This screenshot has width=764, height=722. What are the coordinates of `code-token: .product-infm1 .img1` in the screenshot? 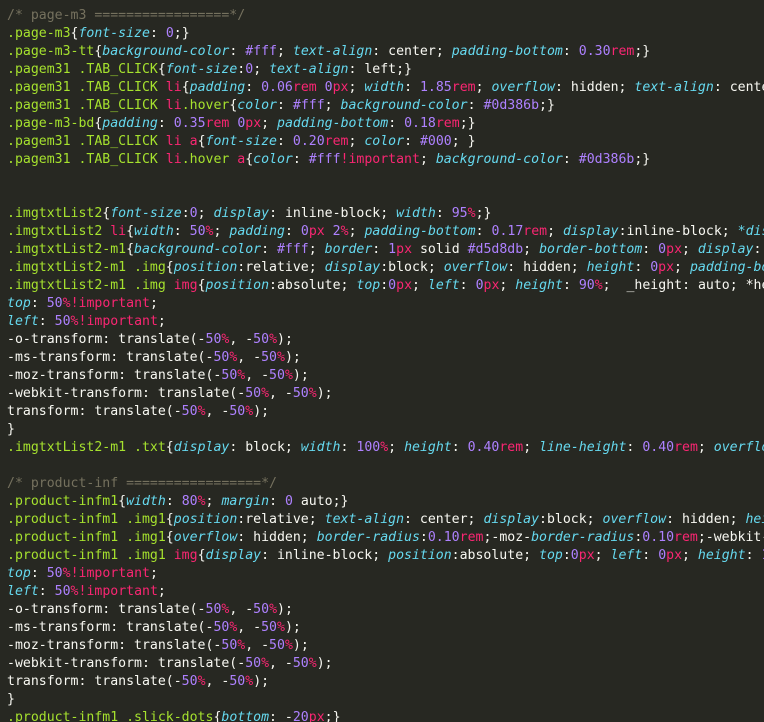 It's located at (90, 555).